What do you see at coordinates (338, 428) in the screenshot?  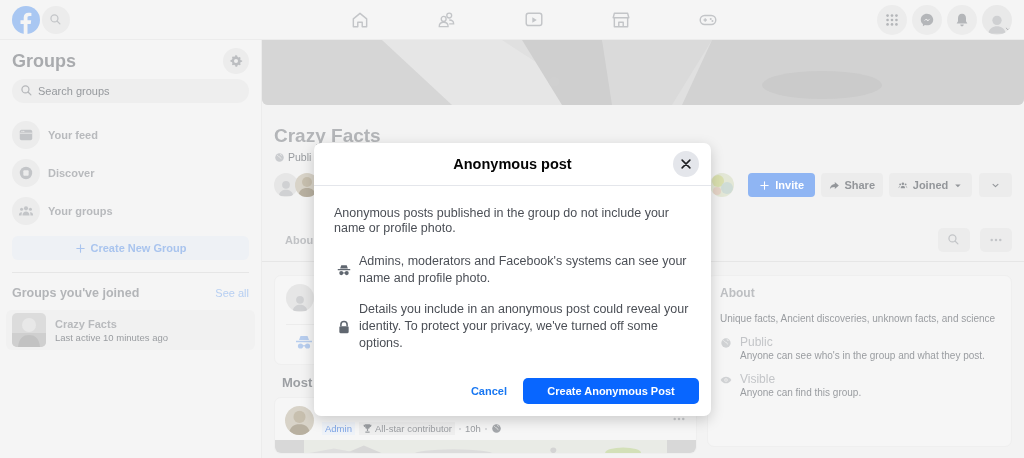 I see `role-badge: Admin` at bounding box center [338, 428].